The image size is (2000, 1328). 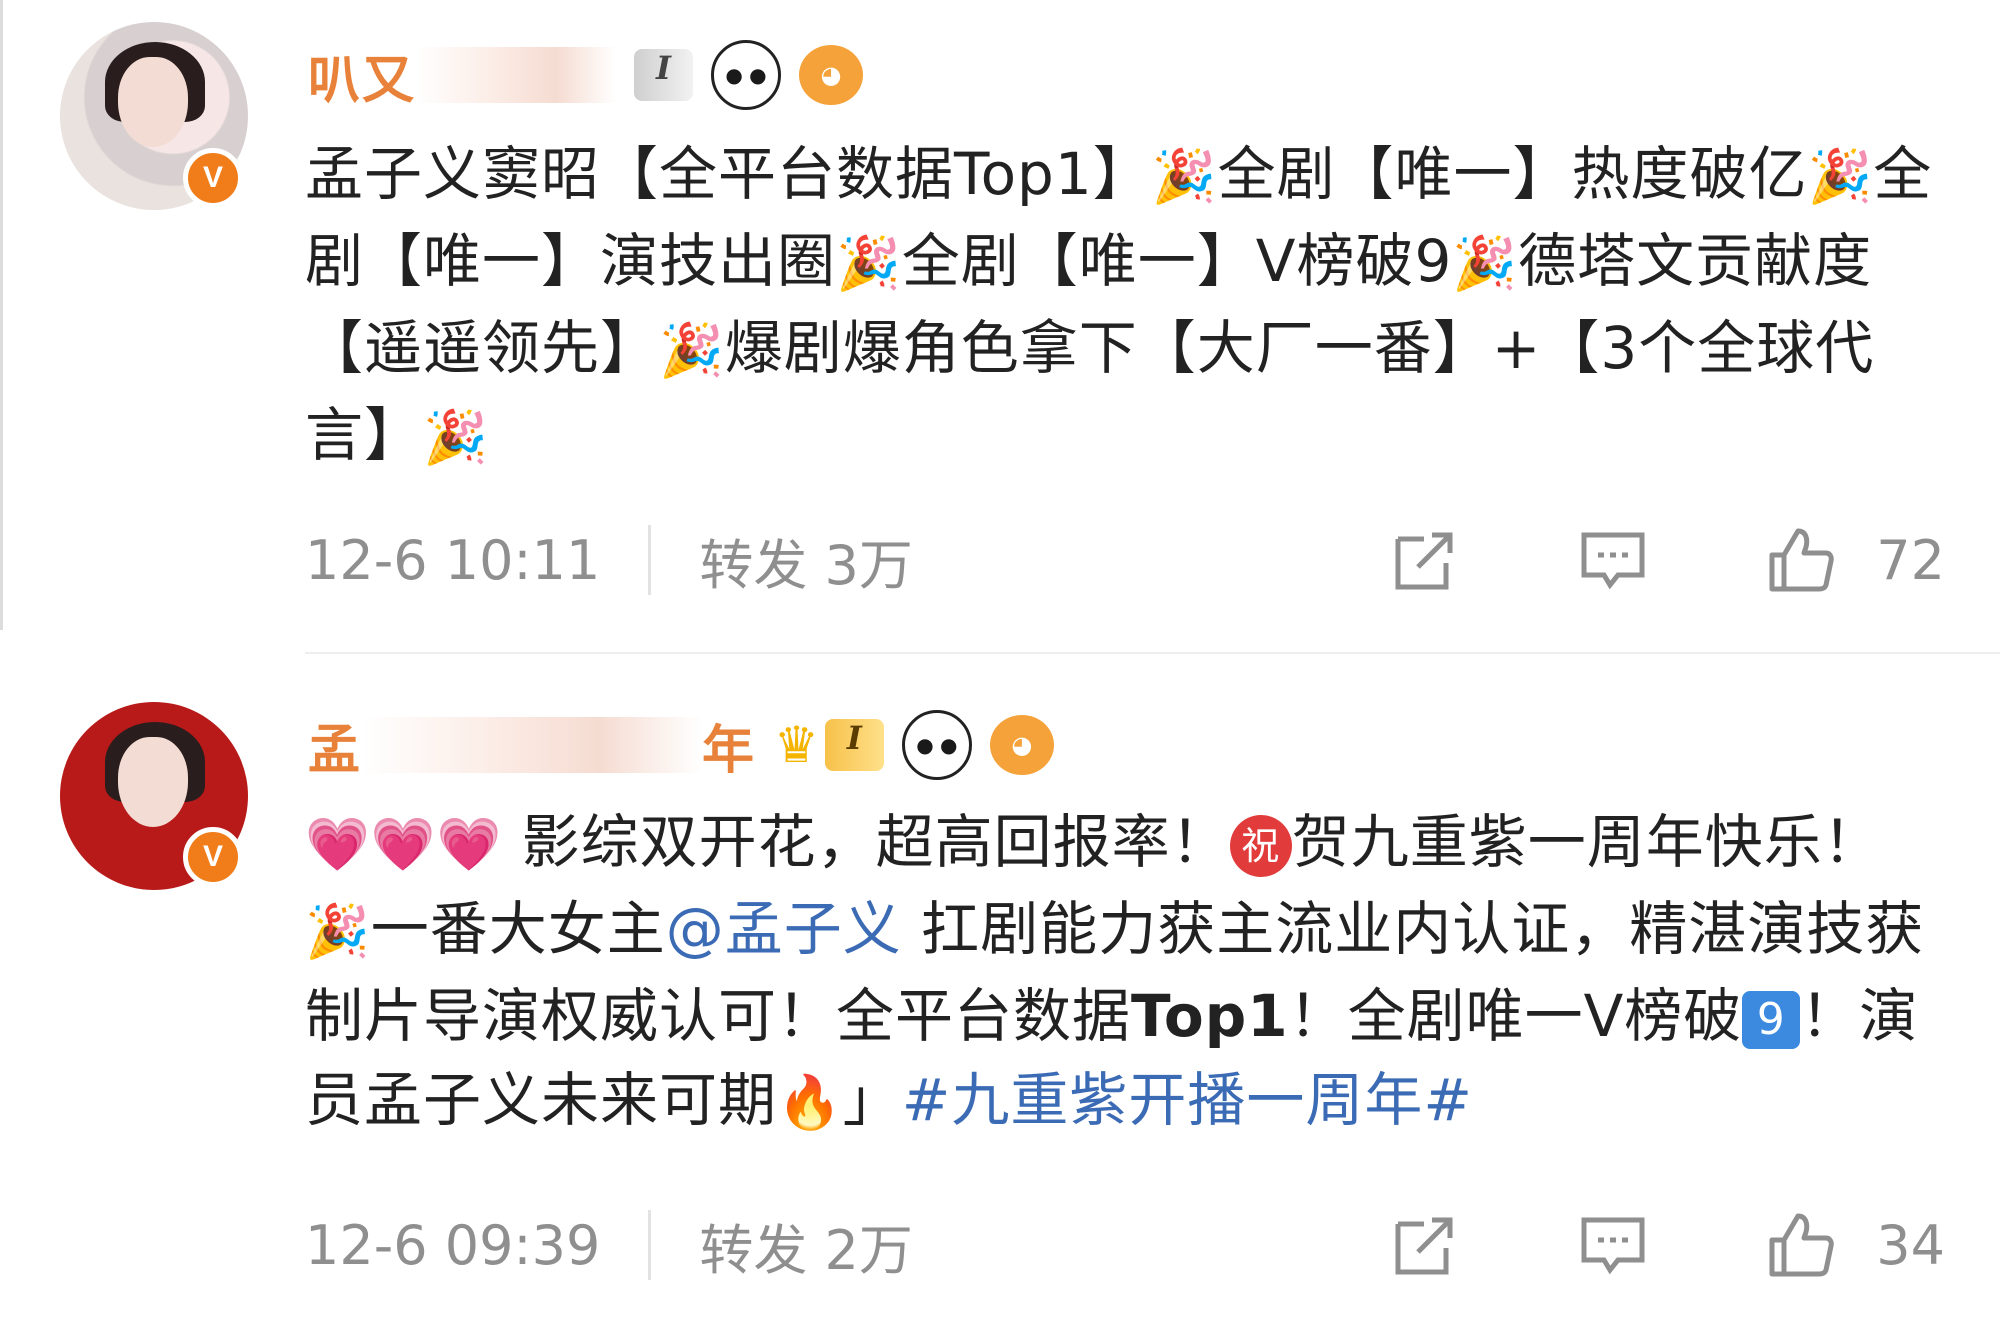 What do you see at coordinates (453, 1245) in the screenshot?
I see `timestamp: 12-6 09:39` at bounding box center [453, 1245].